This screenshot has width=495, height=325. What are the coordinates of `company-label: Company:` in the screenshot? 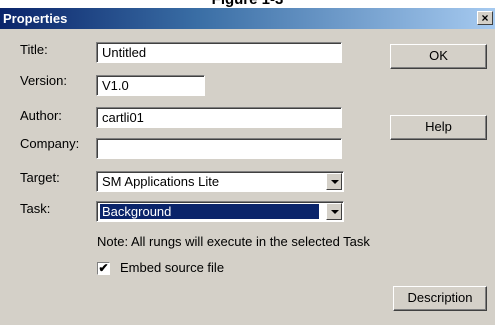 It's located at (50, 143).